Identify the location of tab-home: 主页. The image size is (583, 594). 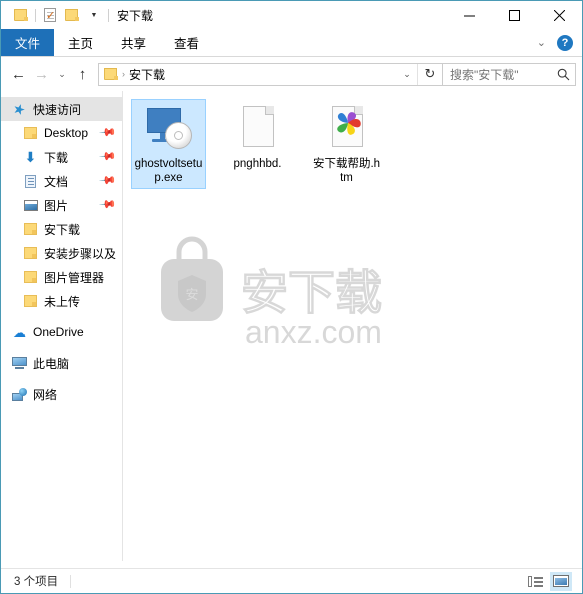
(80, 42).